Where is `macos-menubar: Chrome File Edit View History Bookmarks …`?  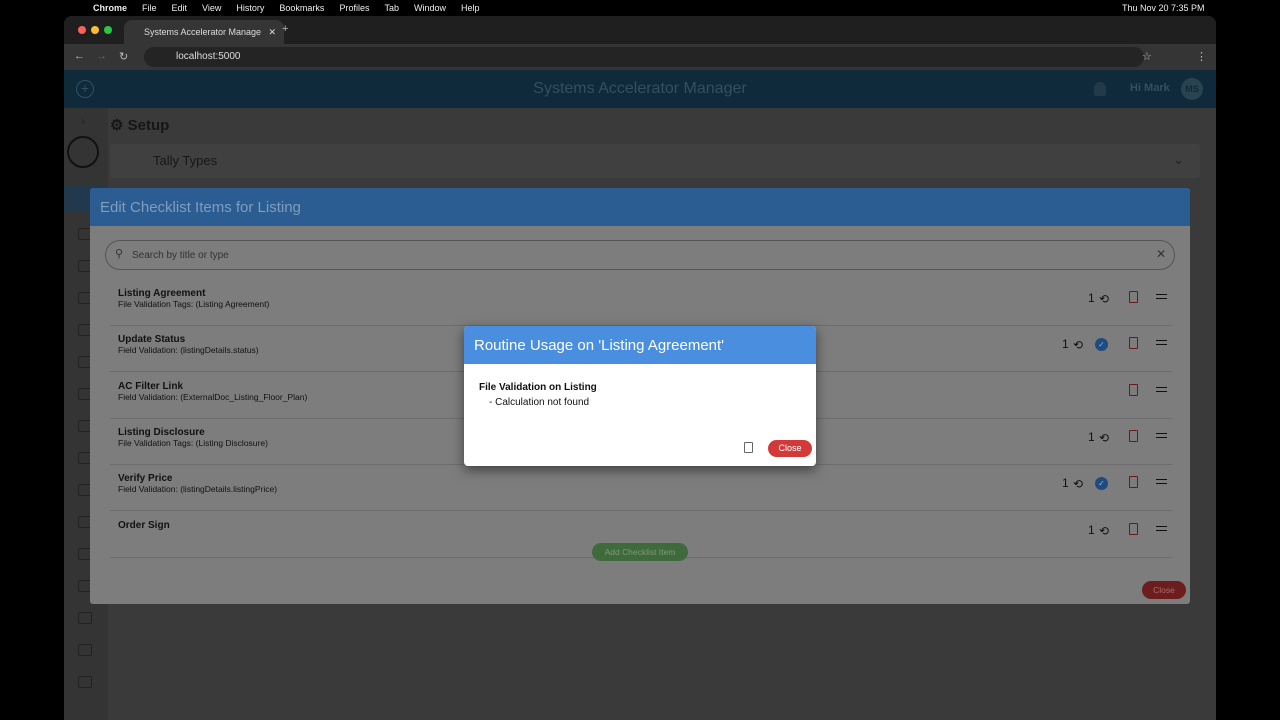
macos-menubar: Chrome File Edit View History Bookmarks … is located at coordinates (640, 7).